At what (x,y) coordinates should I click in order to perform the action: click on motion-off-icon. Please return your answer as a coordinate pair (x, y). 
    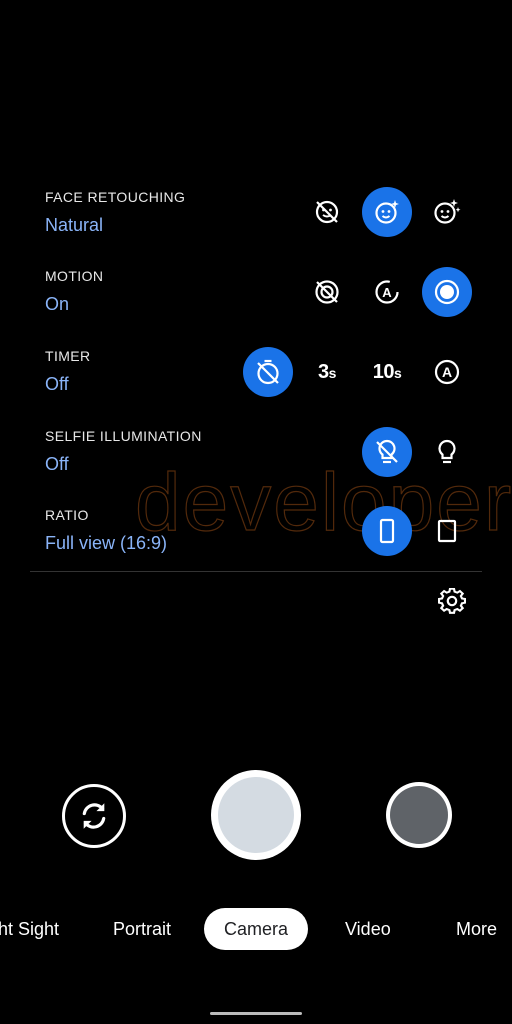
    Looking at the image, I should click on (327, 292).